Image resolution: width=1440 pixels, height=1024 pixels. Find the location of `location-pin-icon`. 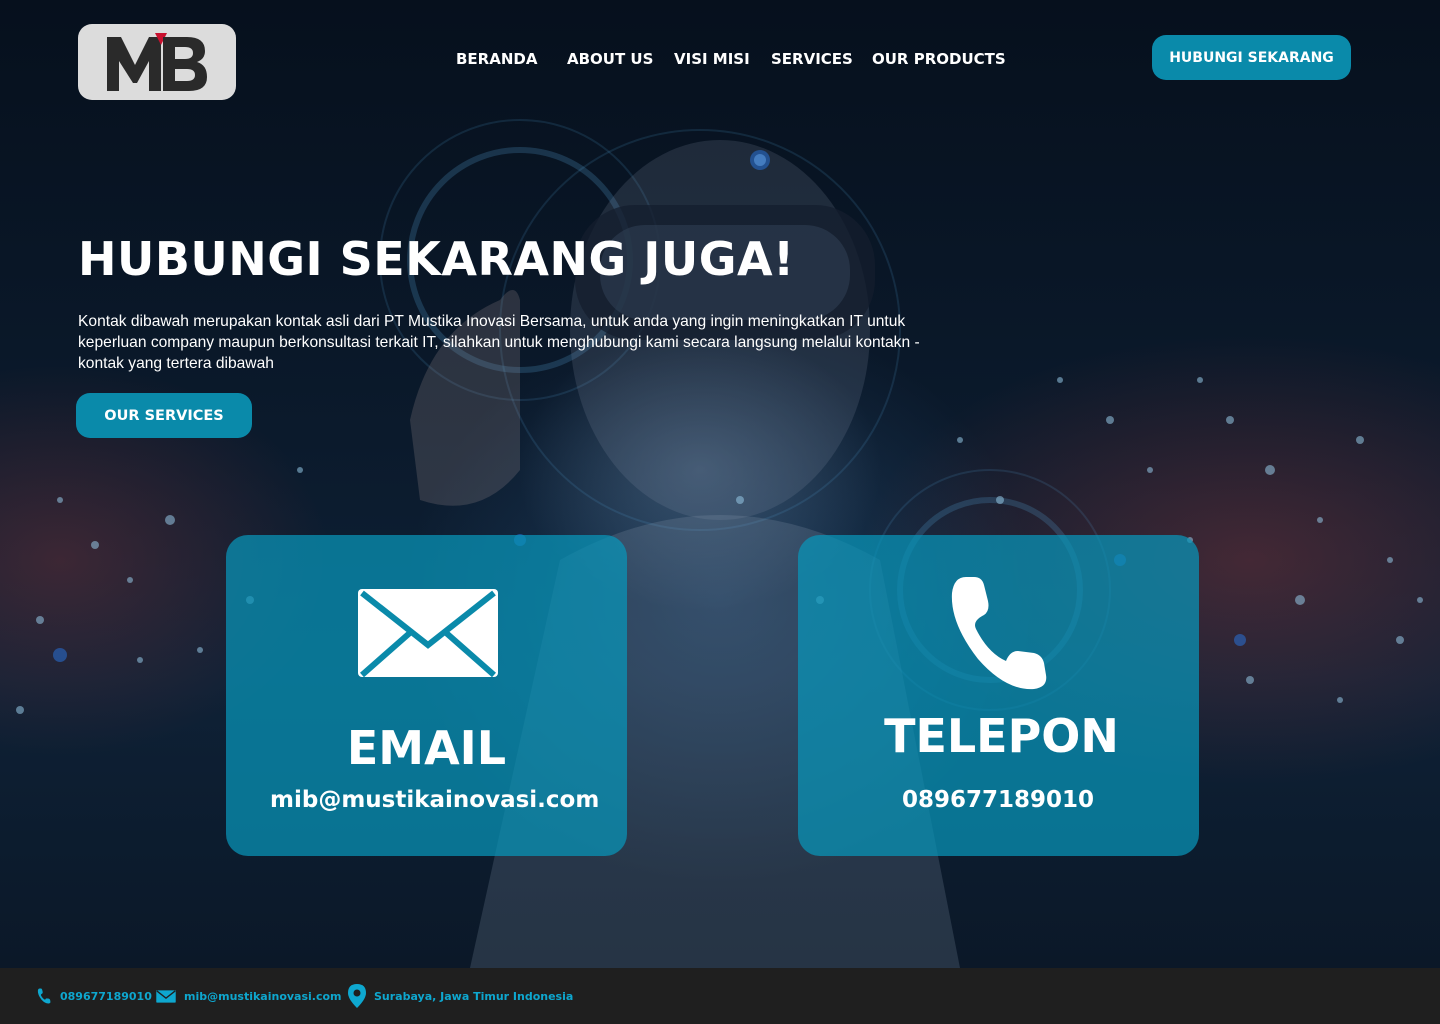

location-pin-icon is located at coordinates (357, 996).